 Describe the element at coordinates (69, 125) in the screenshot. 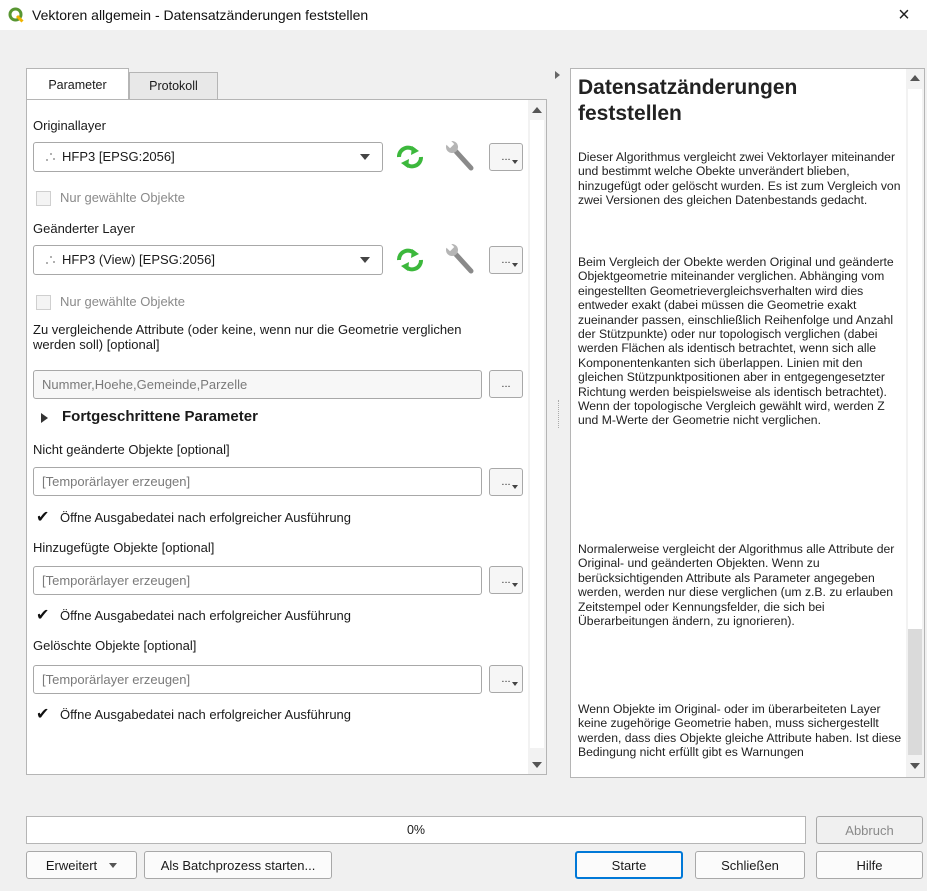

I see `original-layer-label: Originallayer` at that location.